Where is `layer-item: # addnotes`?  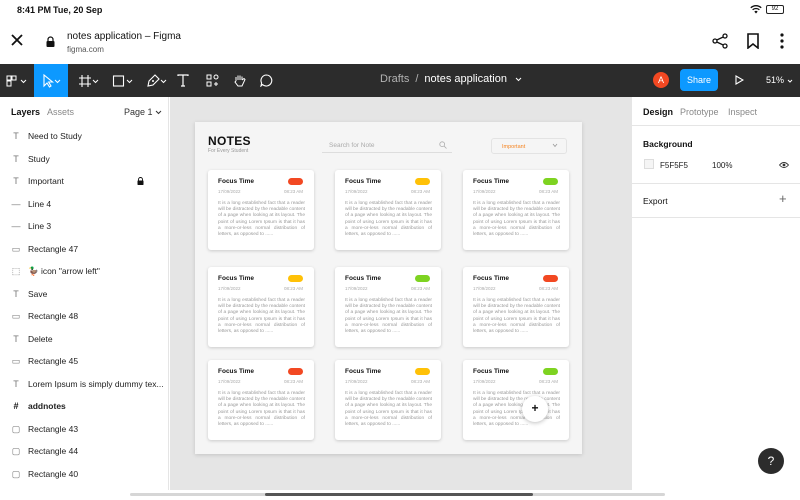 layer-item: # addnotes is located at coordinates (84, 406).